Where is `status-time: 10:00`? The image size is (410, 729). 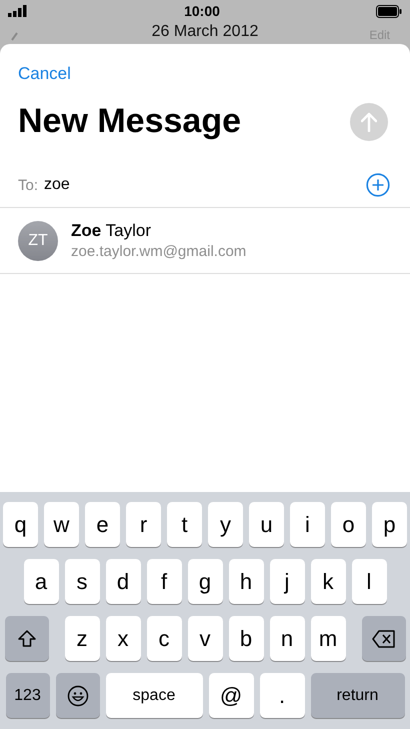 status-time: 10:00 is located at coordinates (202, 11).